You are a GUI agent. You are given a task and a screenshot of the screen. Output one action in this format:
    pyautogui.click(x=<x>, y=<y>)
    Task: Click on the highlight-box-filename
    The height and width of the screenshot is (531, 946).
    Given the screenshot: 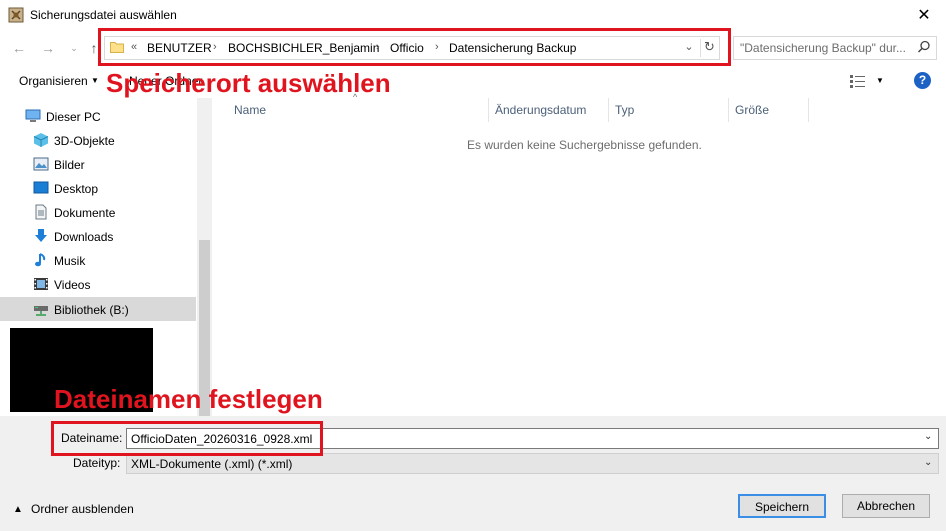 What is the action you would take?
    pyautogui.click(x=187, y=438)
    